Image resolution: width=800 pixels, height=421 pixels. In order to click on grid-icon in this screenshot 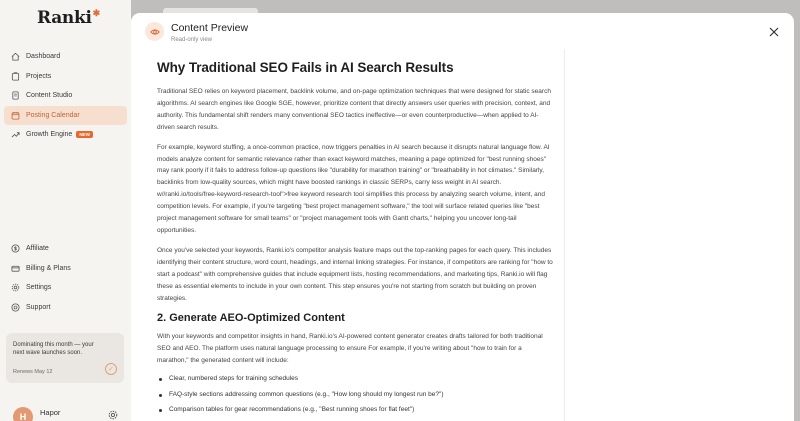, I will do `click(15, 56)`.